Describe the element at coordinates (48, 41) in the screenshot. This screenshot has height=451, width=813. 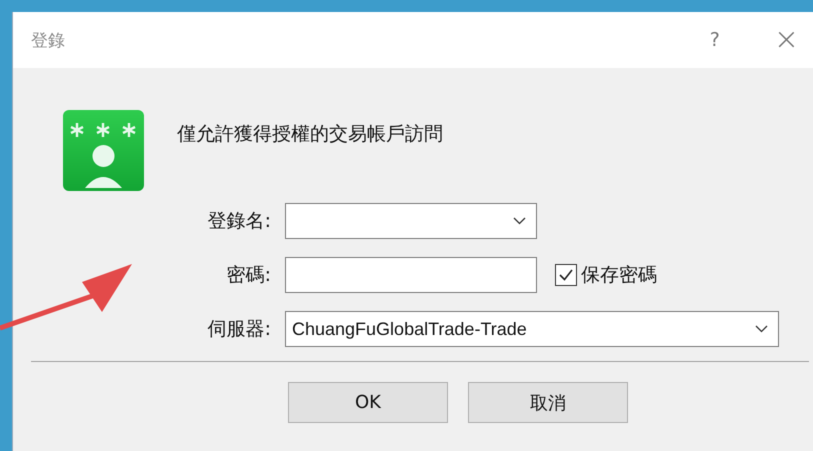
I see `window-title: 登錄` at that location.